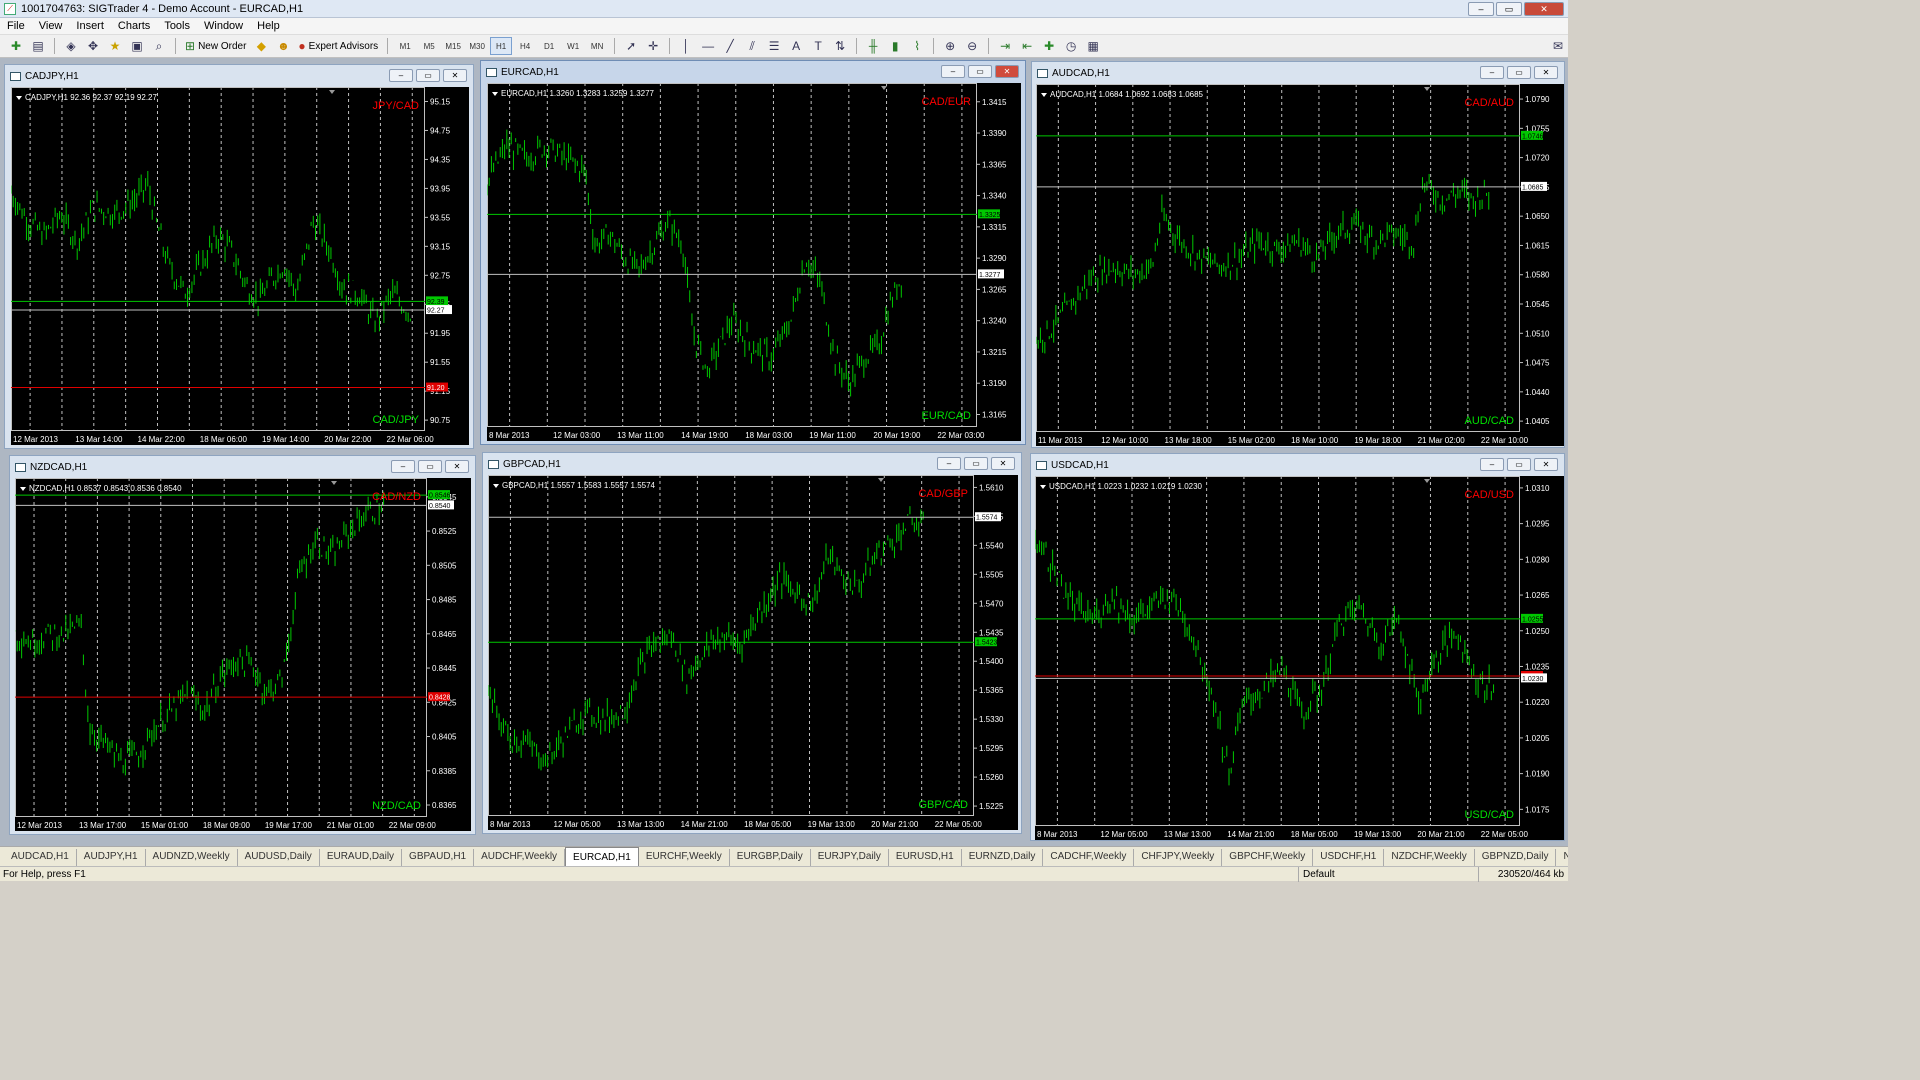  I want to click on chart-tab: CHFJPY,Weekly, so click(1178, 857).